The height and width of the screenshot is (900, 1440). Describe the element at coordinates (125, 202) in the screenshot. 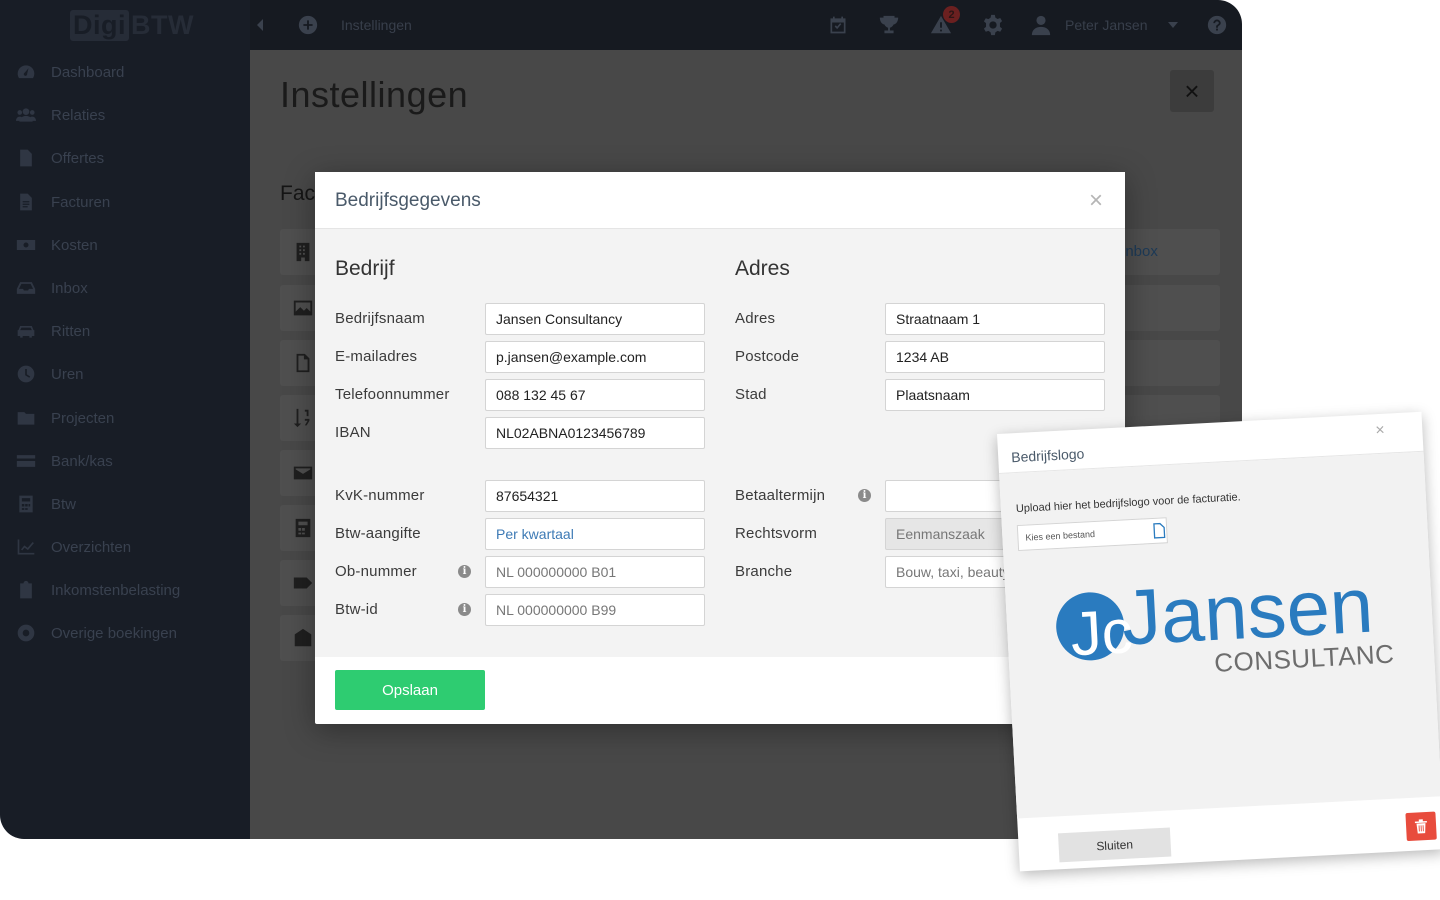

I see `sidebar-item-facturen: Facturen` at that location.